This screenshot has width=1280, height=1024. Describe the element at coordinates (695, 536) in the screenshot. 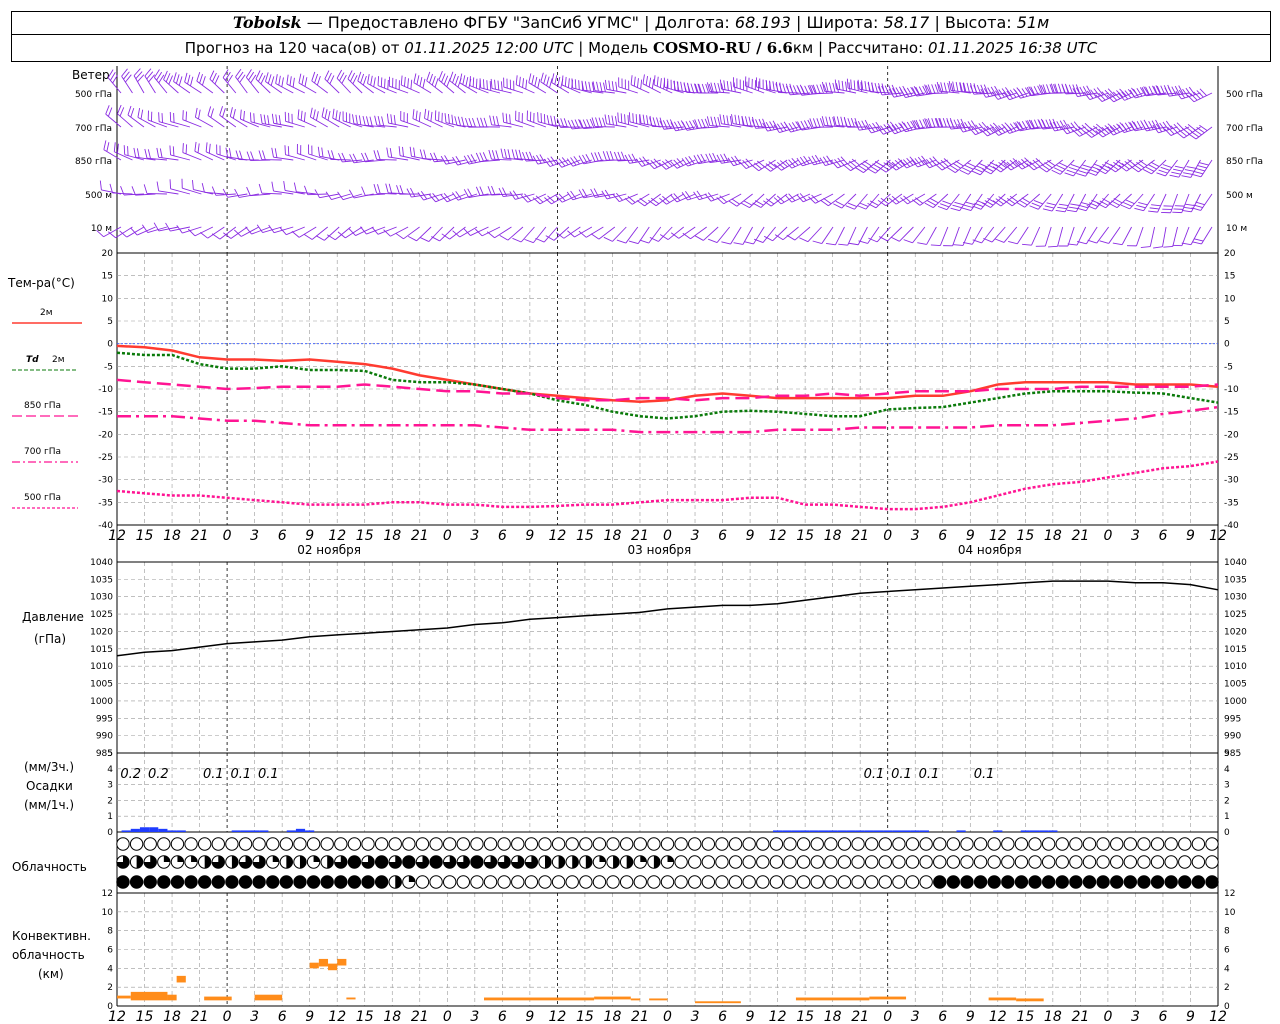

I see `x-tick-label-top: 3` at that location.